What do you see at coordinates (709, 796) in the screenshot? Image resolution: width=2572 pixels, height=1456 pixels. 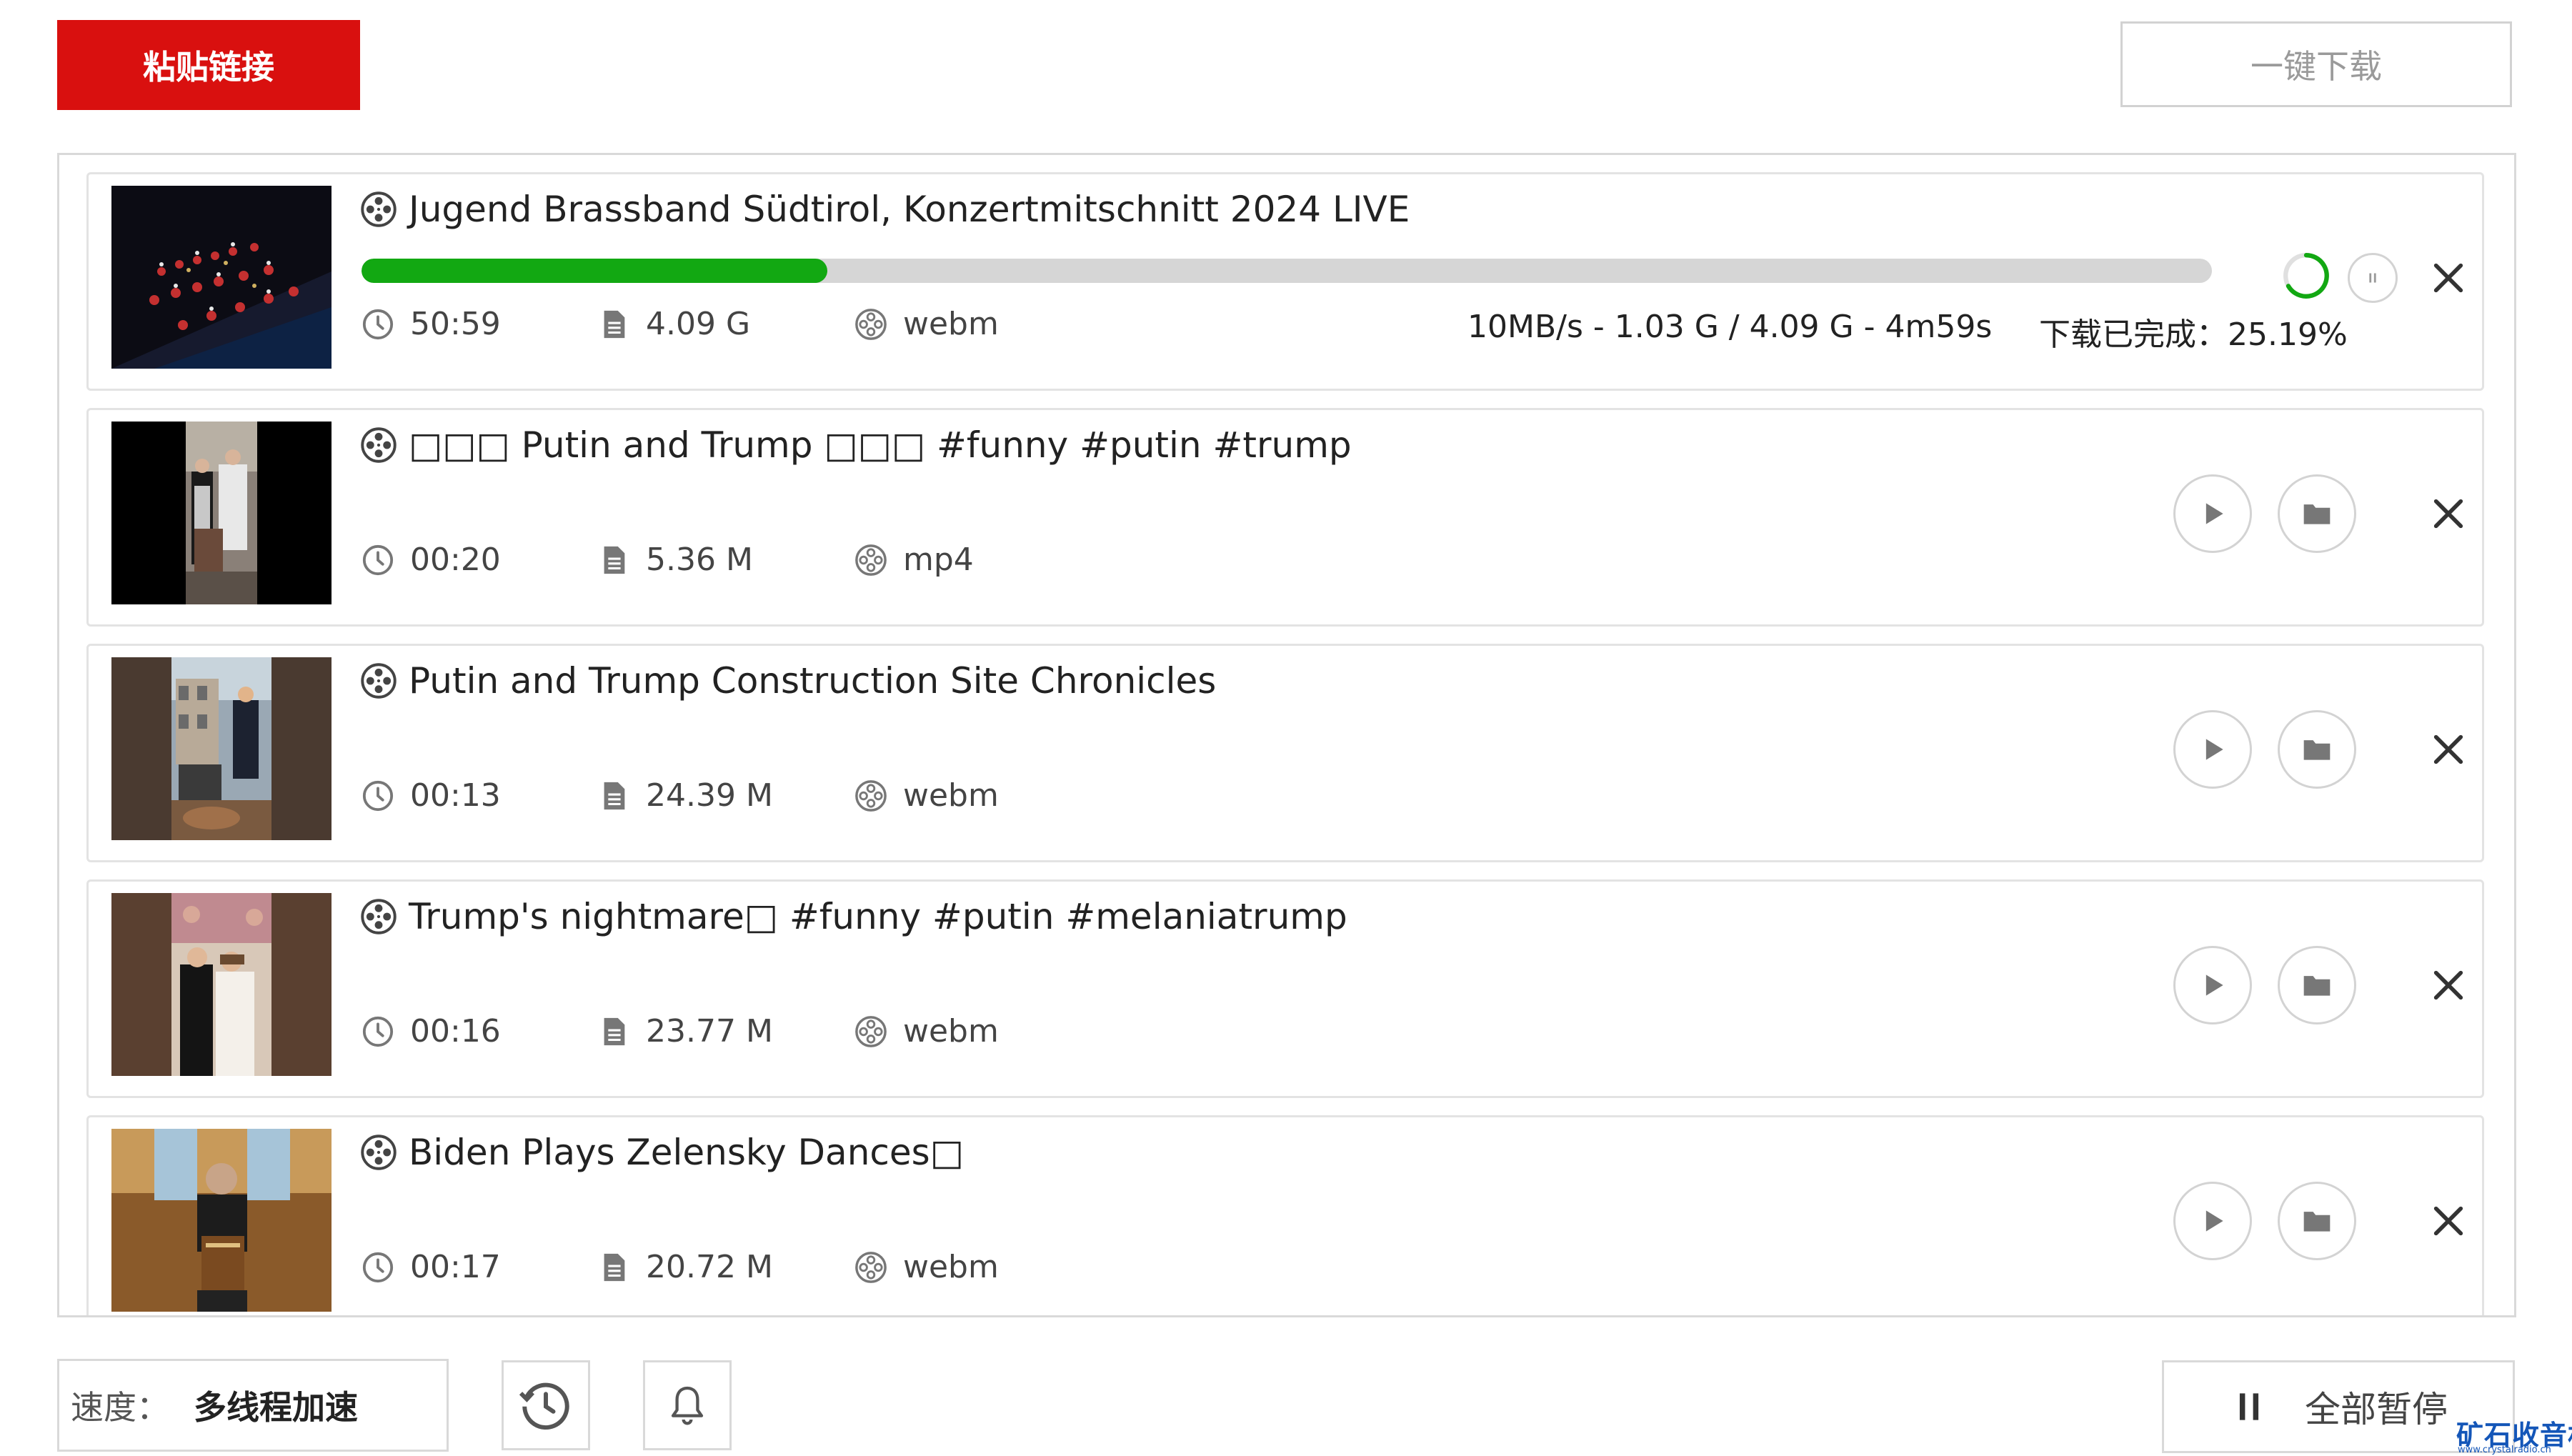 I see `file-size-text: 24.39 M` at bounding box center [709, 796].